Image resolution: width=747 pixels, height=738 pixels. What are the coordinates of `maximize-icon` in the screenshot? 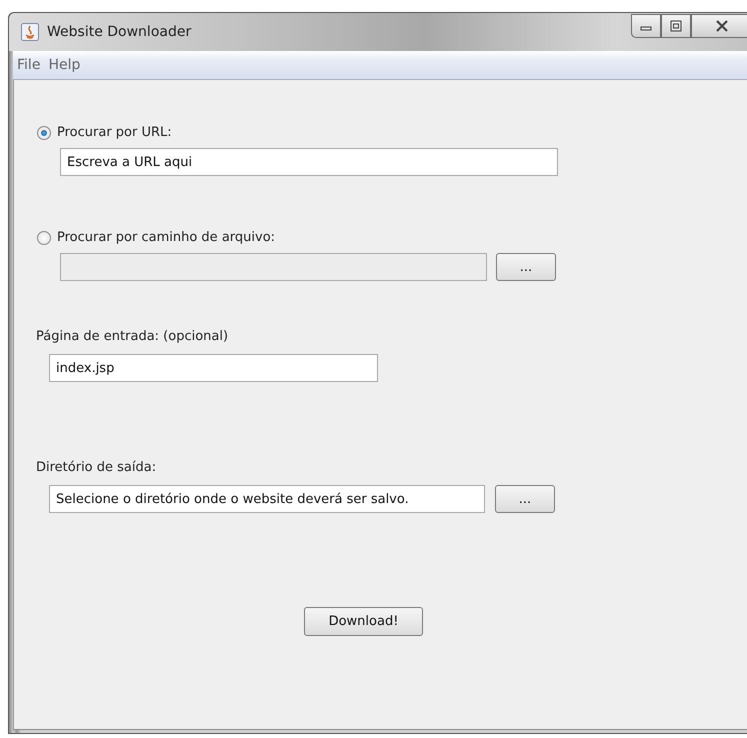 It's located at (676, 26).